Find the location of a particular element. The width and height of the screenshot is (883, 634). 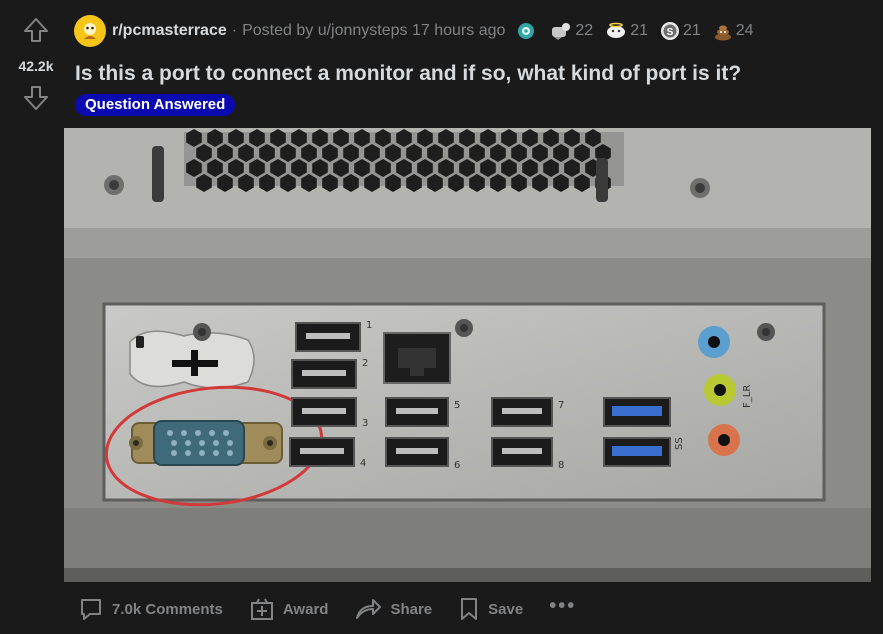

award-label: Award is located at coordinates (305, 609).